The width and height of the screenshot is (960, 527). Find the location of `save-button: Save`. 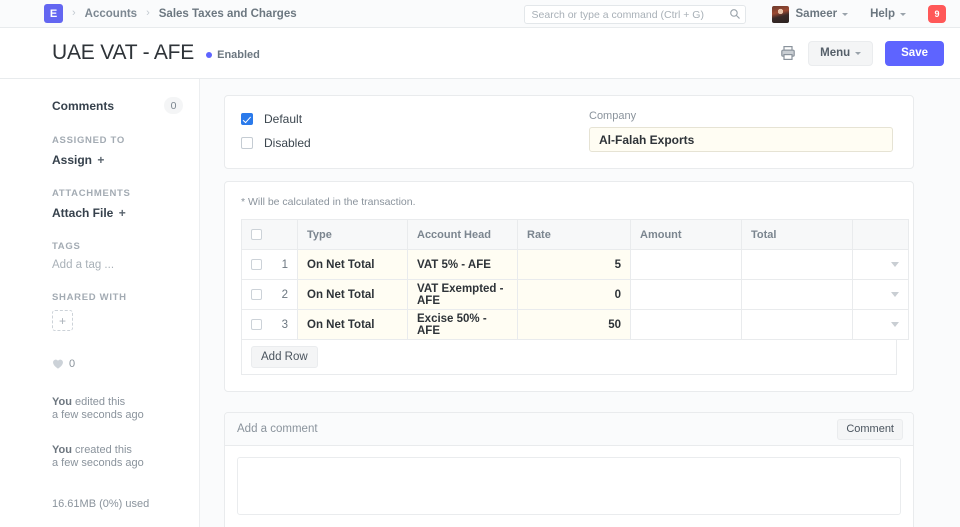

save-button: Save is located at coordinates (914, 53).